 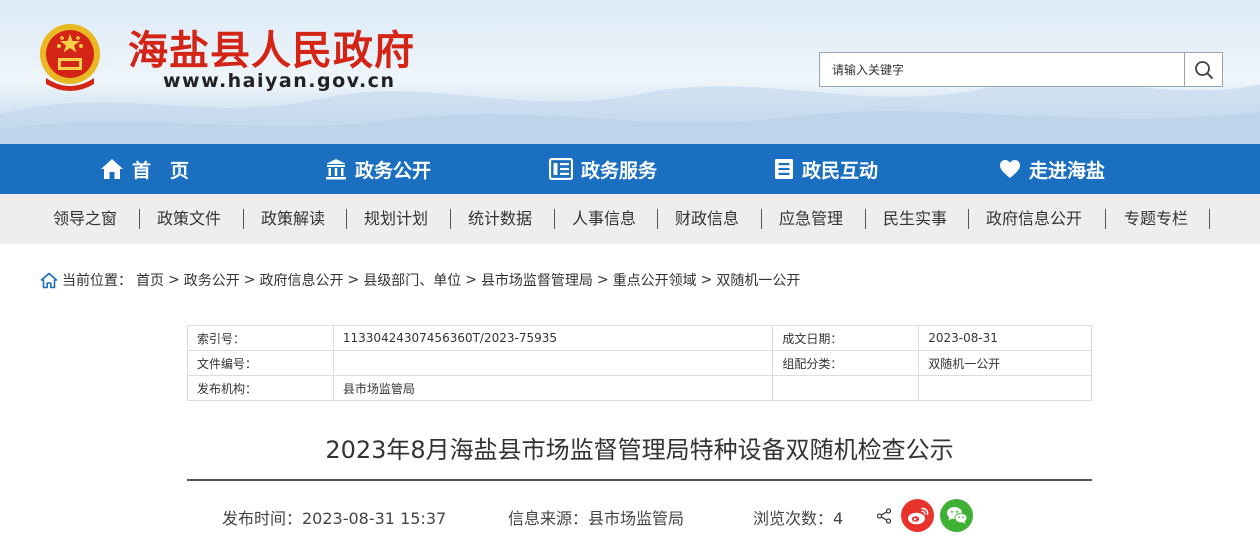 I want to click on info-source: 信息来源：县市场监管局, so click(x=596, y=518).